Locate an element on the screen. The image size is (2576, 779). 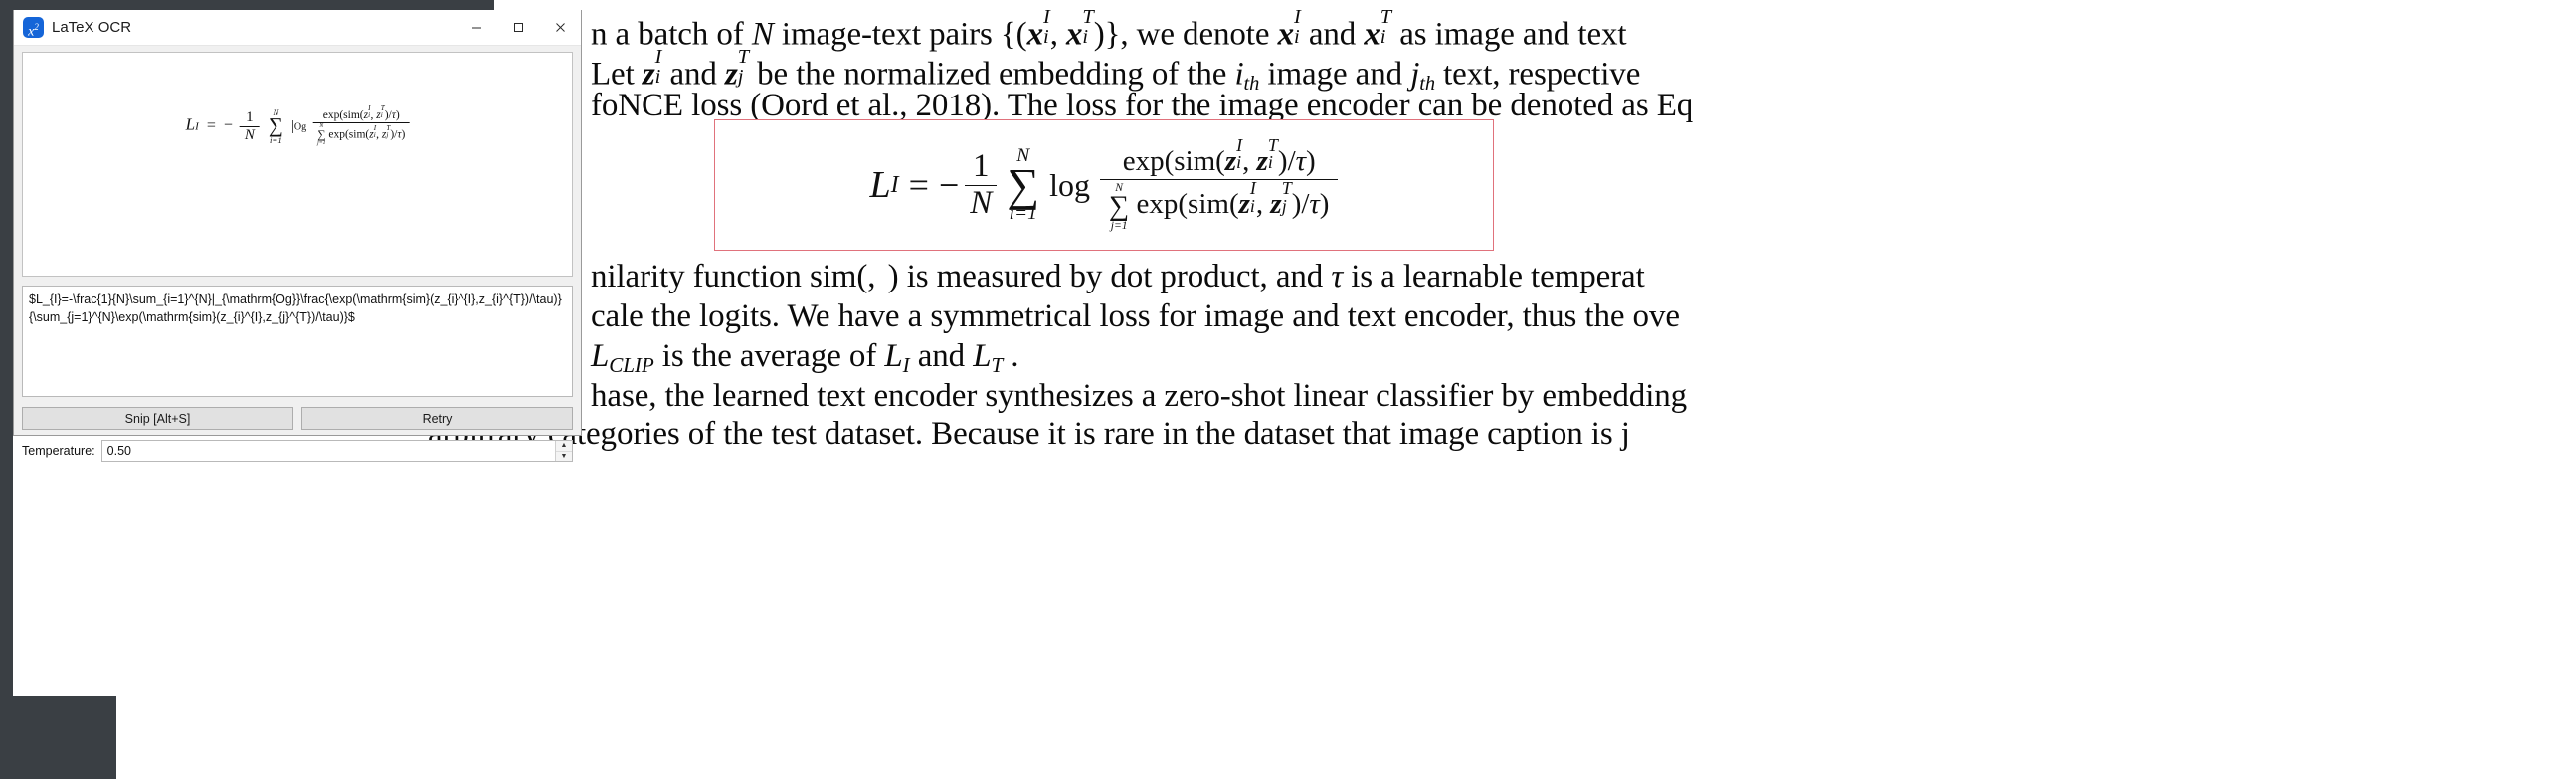
snip-button: Snip [Alt+S] is located at coordinates (157, 418).